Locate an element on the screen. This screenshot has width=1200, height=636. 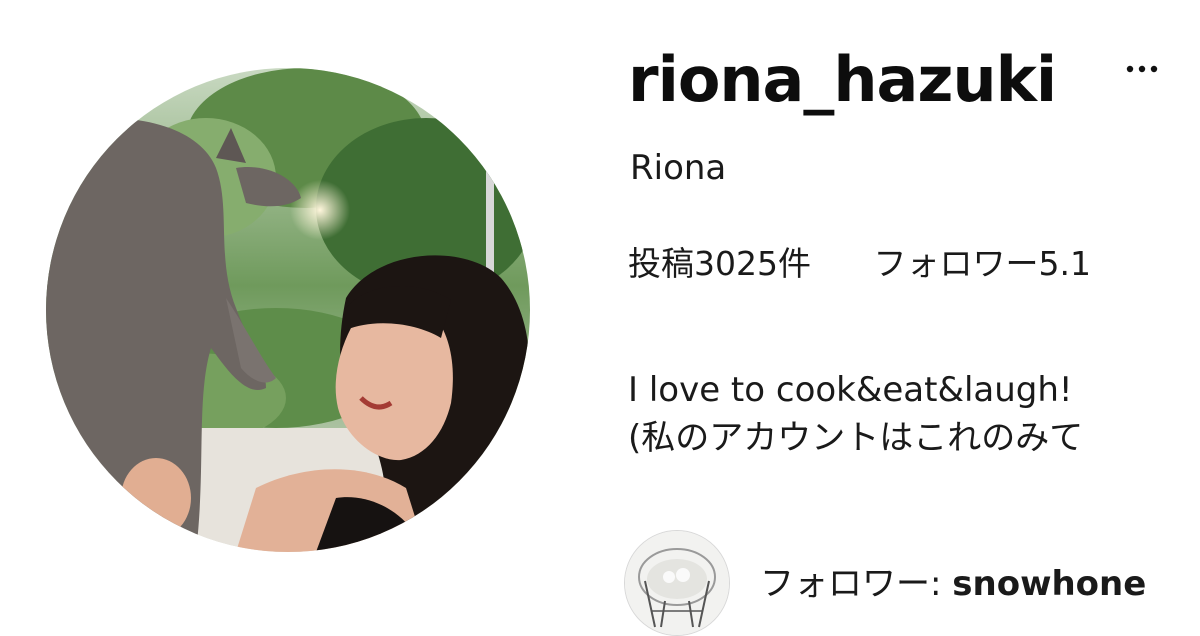
profile-stats: 投稿3025件 フォロワー5.1 is located at coordinates (885, 264).